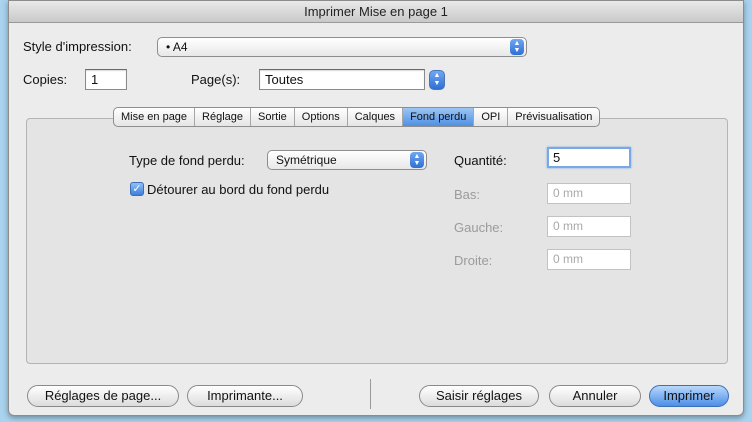 The image size is (752, 422). What do you see at coordinates (342, 79) in the screenshot?
I see `pages-field: Toutes` at bounding box center [342, 79].